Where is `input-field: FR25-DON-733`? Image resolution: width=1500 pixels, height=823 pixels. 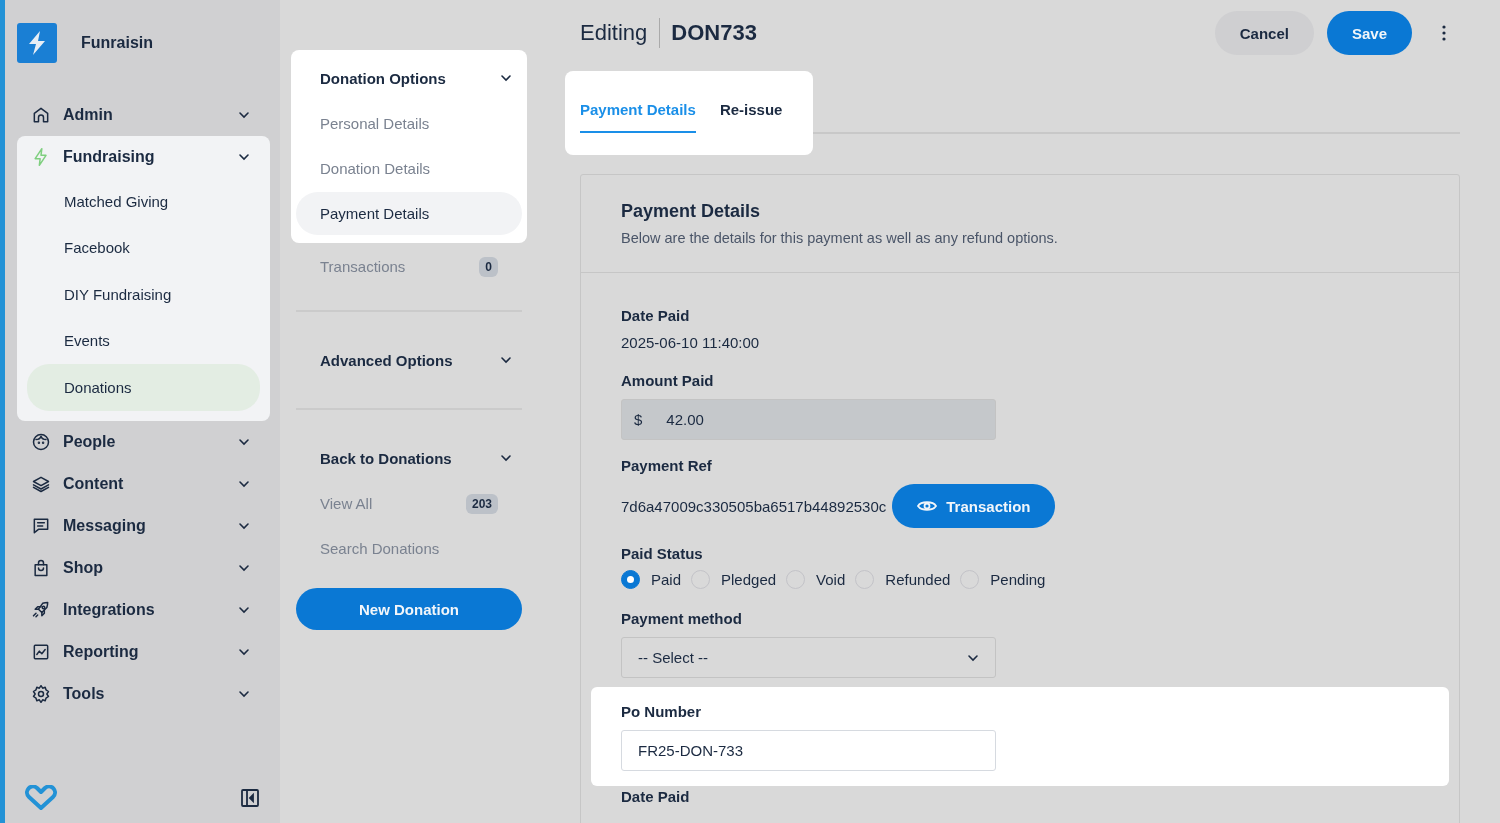
input-field: FR25-DON-733 is located at coordinates (808, 750).